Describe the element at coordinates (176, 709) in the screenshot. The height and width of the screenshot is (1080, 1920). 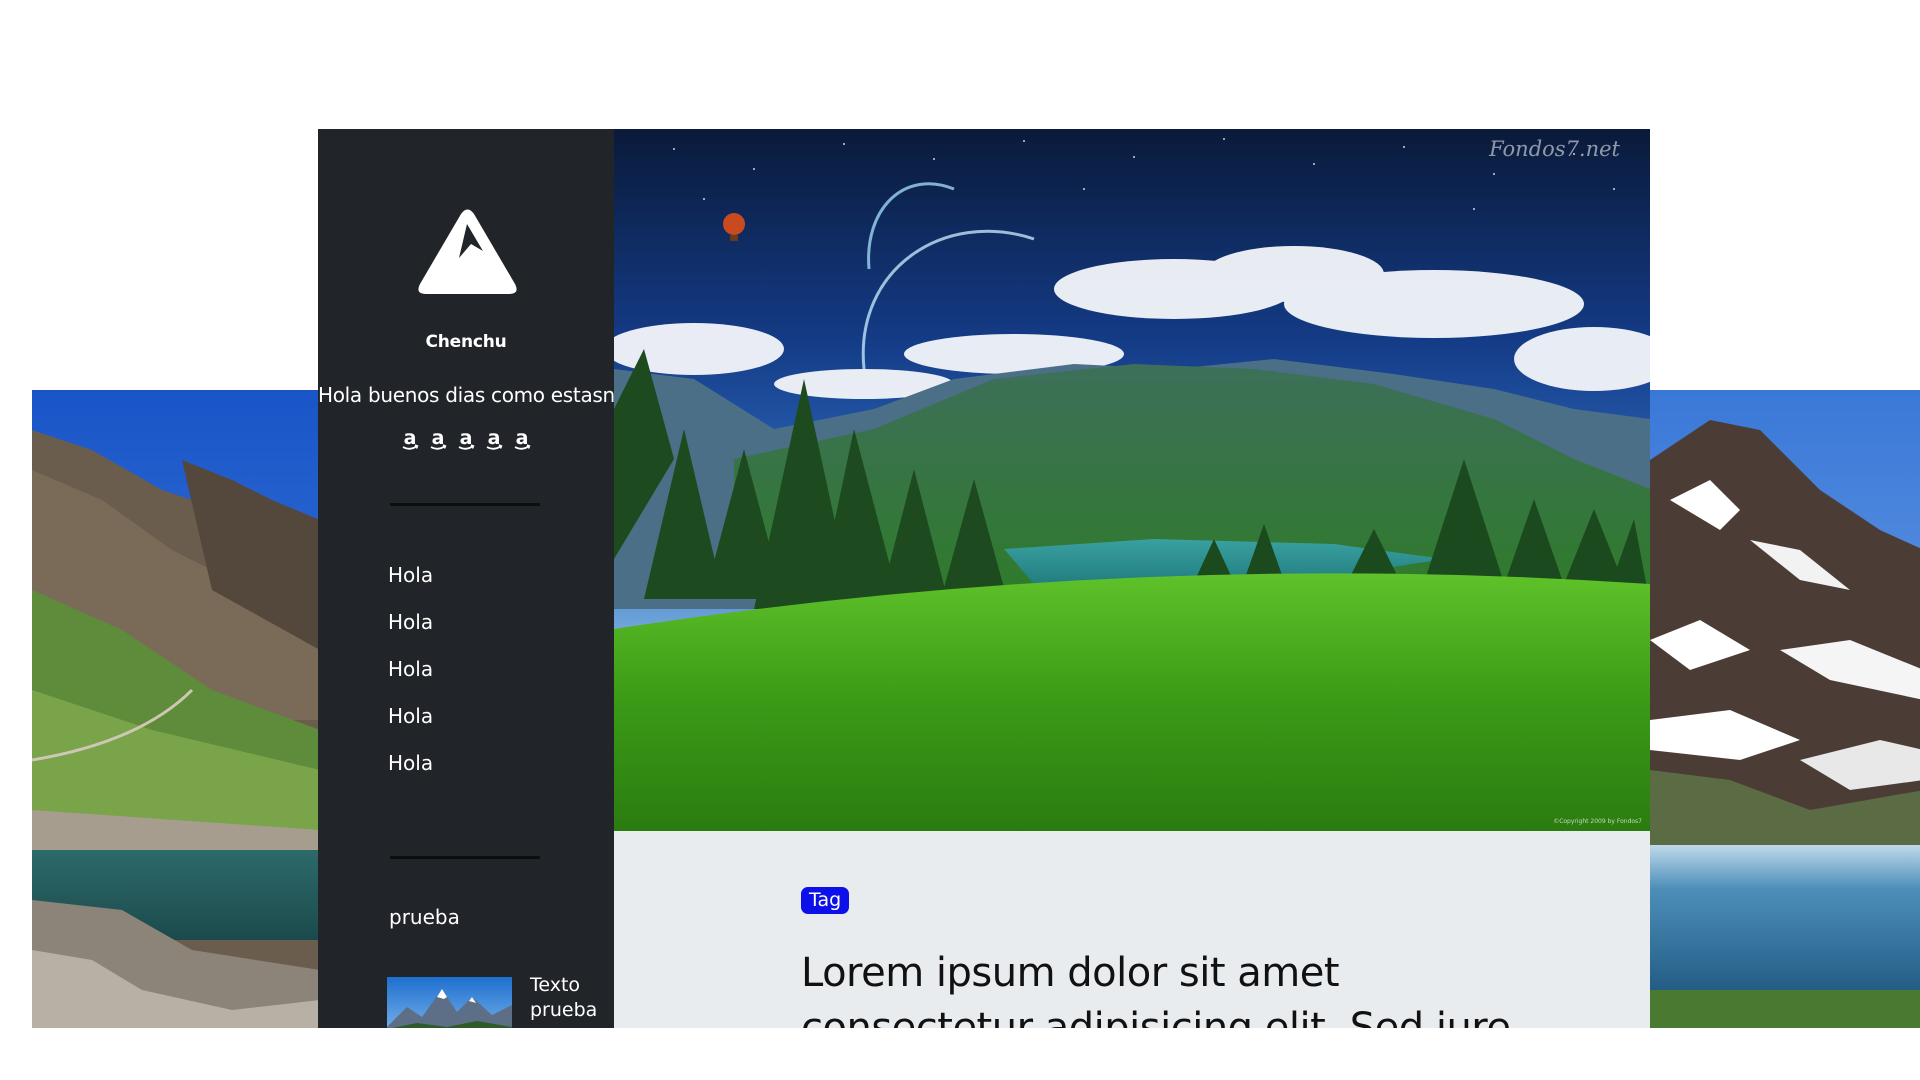
I see `background-photo-left` at that location.